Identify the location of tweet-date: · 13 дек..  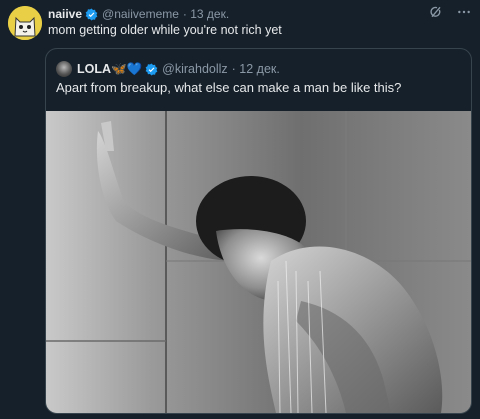
(206, 14).